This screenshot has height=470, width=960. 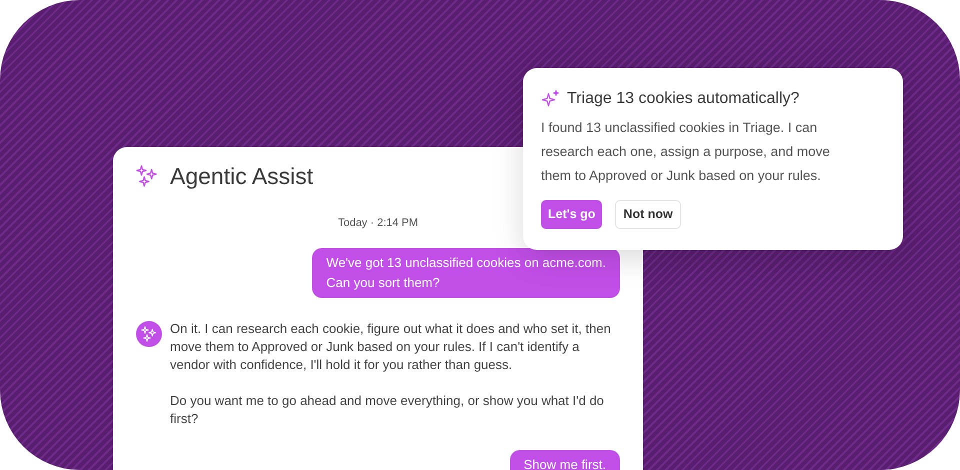 I want to click on dismiss-button: Not now, so click(x=648, y=214).